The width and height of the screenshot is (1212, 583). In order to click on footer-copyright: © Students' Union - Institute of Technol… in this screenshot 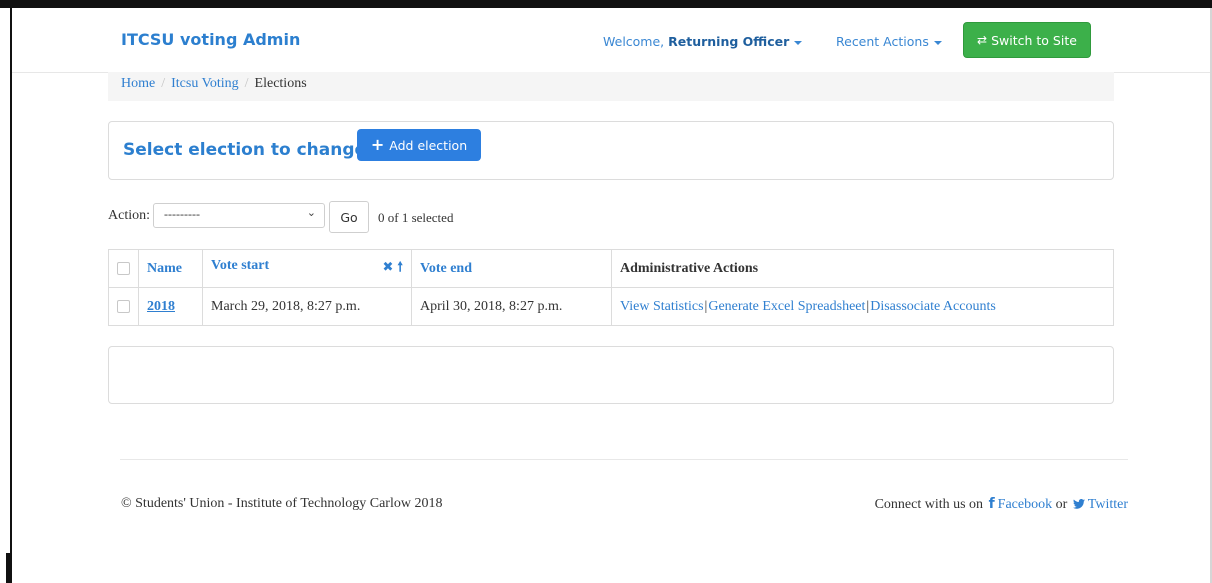, I will do `click(282, 503)`.